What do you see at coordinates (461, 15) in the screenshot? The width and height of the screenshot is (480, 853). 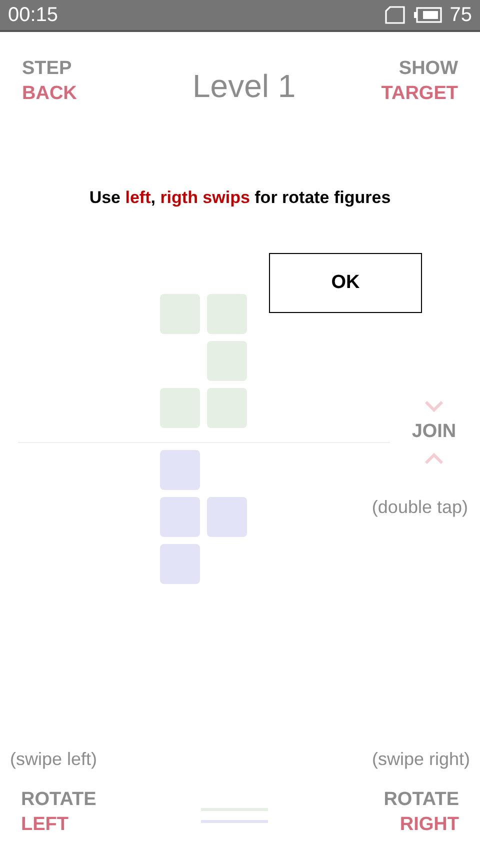 I see `battery-level: 75` at bounding box center [461, 15].